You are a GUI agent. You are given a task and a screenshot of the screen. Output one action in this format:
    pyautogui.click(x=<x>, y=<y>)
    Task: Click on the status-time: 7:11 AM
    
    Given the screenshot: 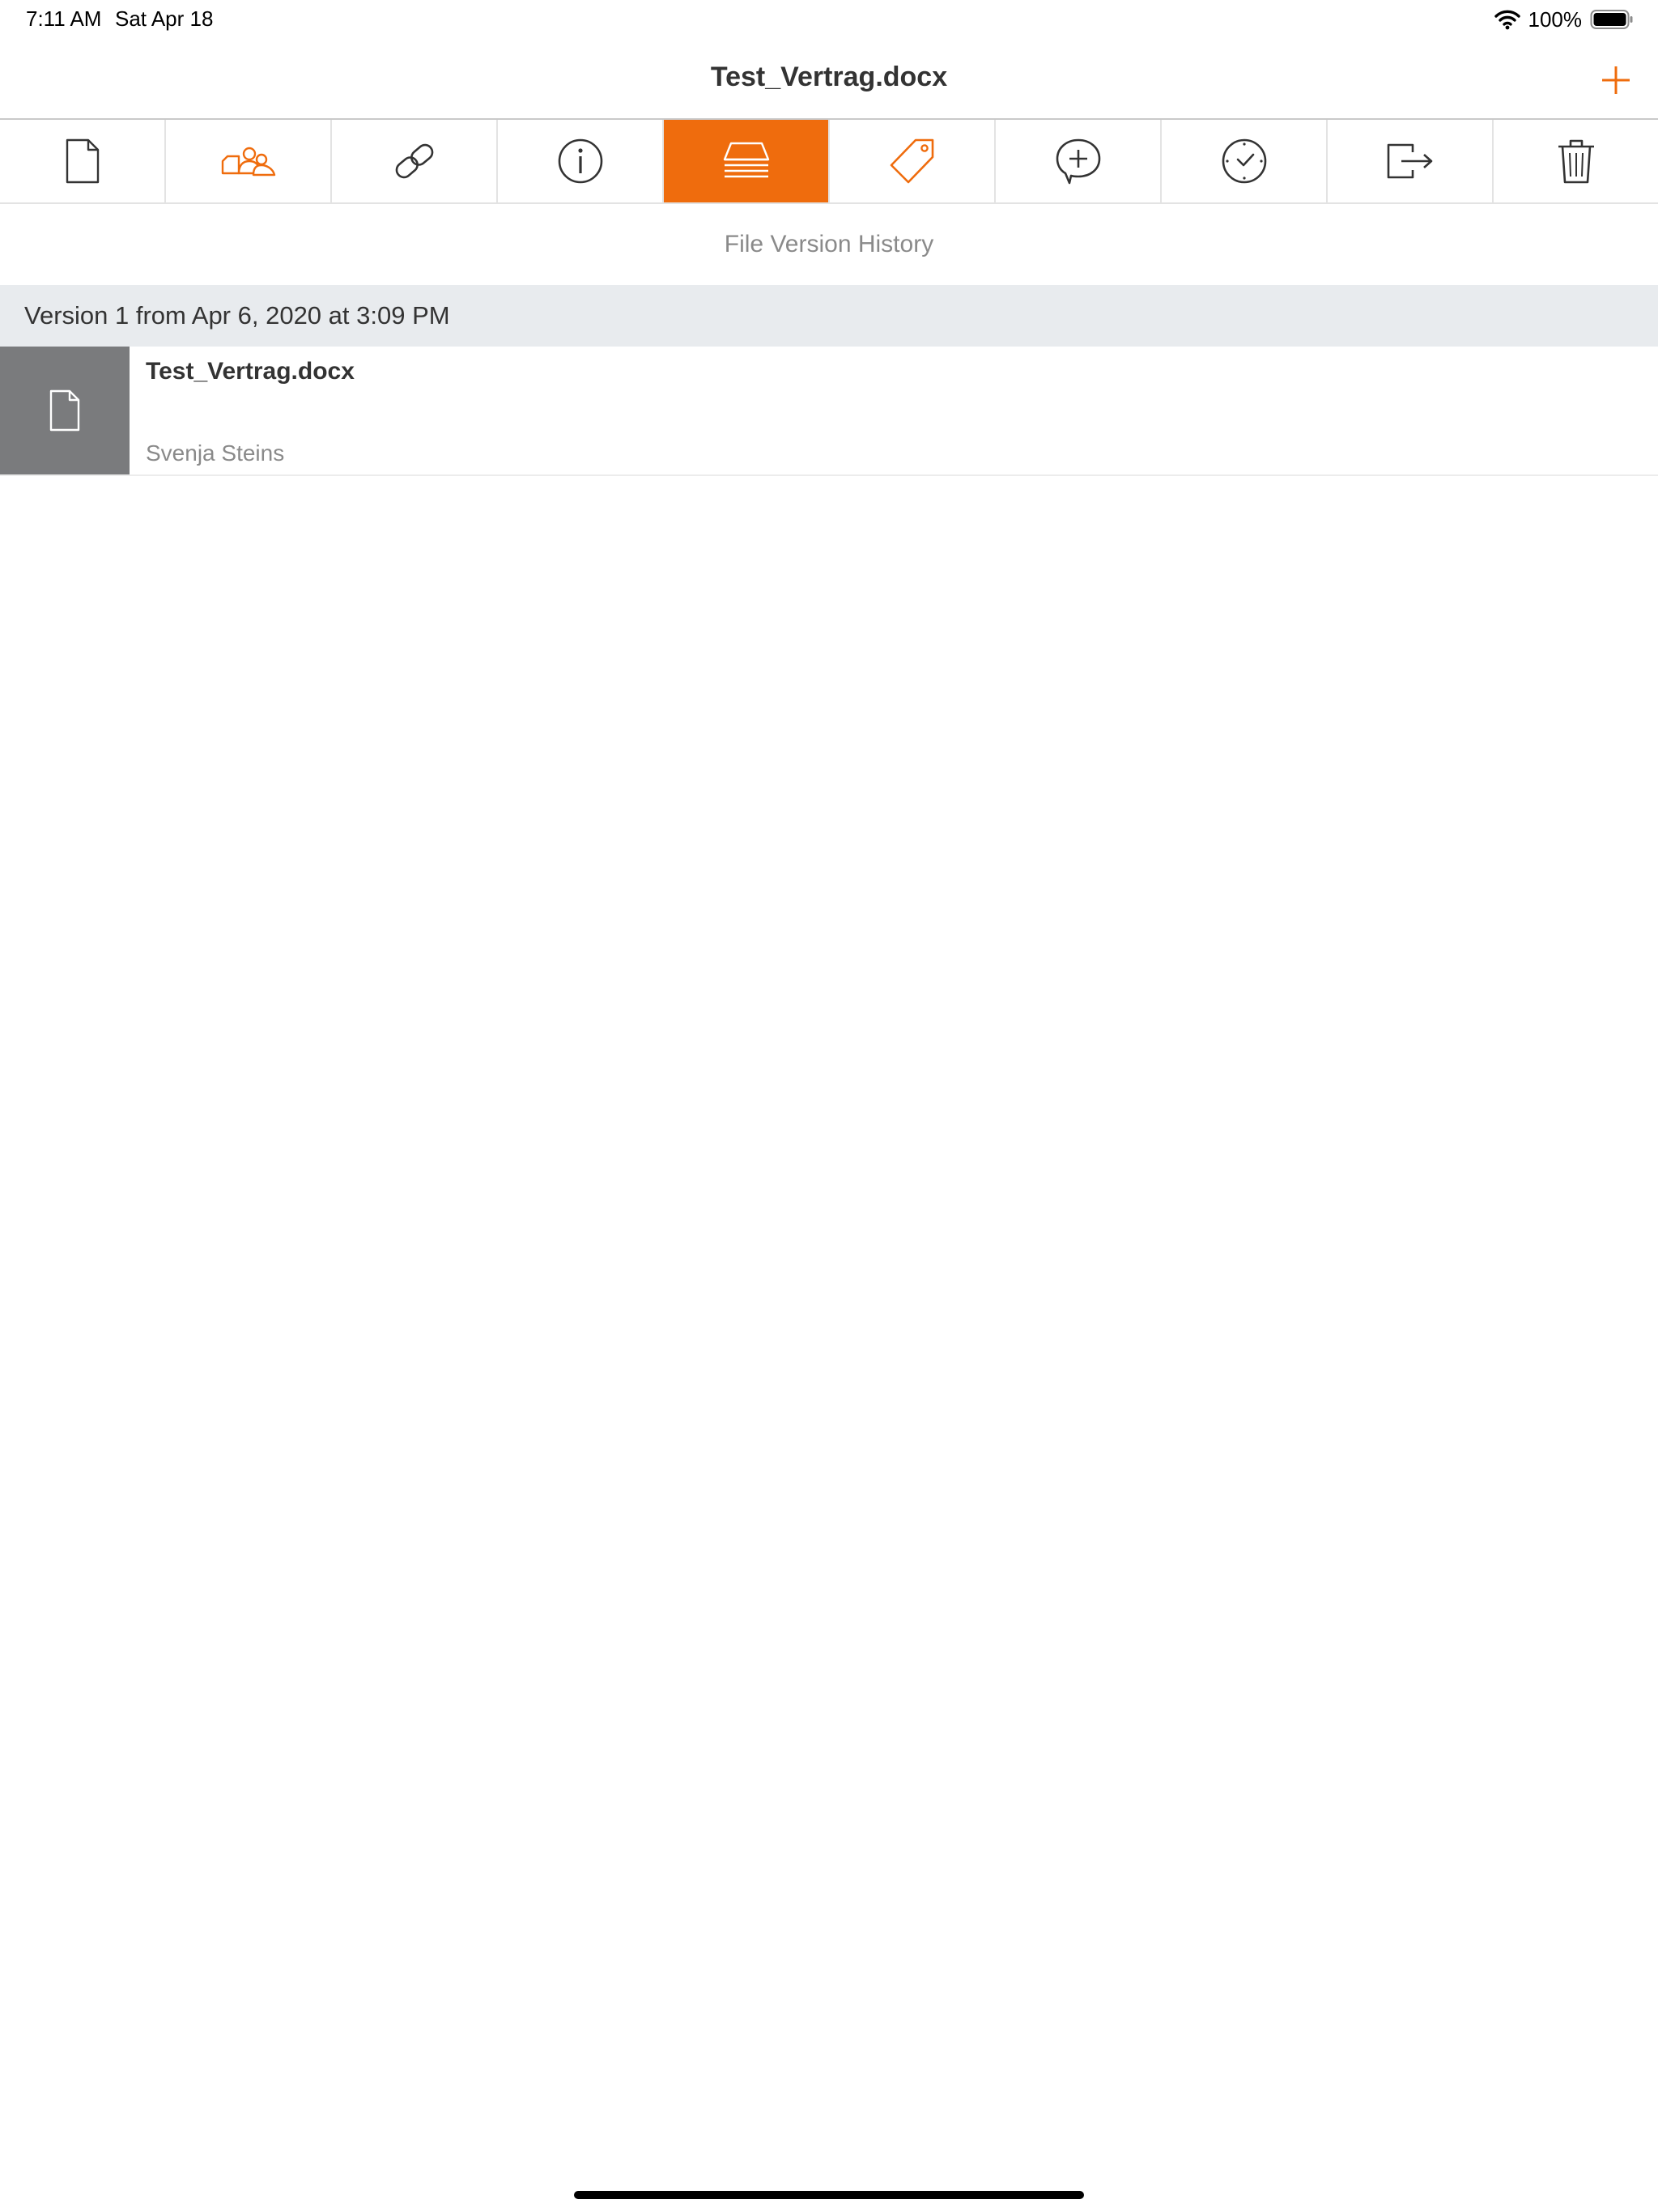 What is the action you would take?
    pyautogui.click(x=64, y=19)
    